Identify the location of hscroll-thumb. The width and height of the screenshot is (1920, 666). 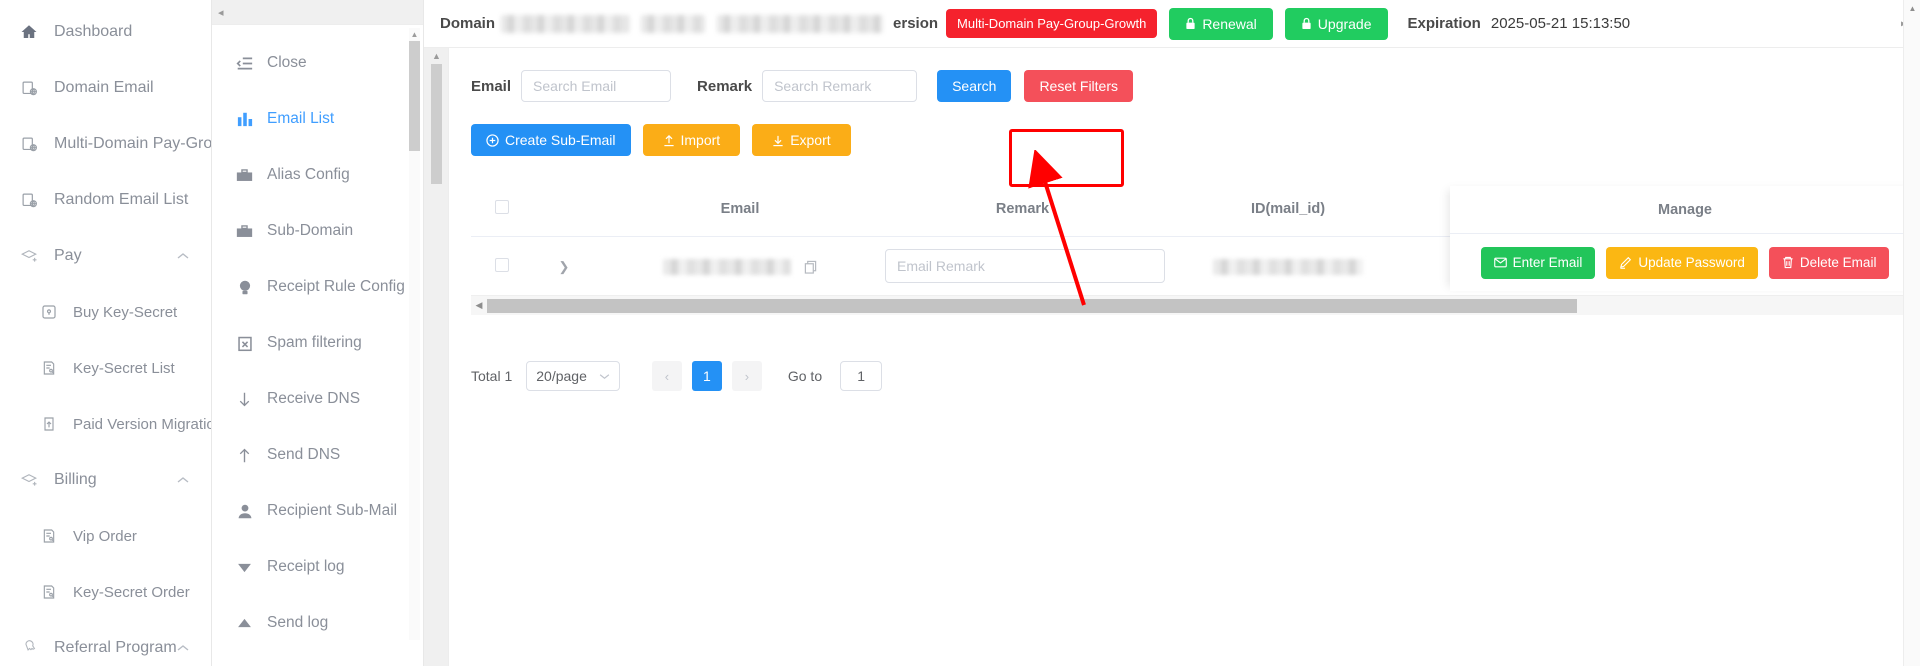
(1032, 305).